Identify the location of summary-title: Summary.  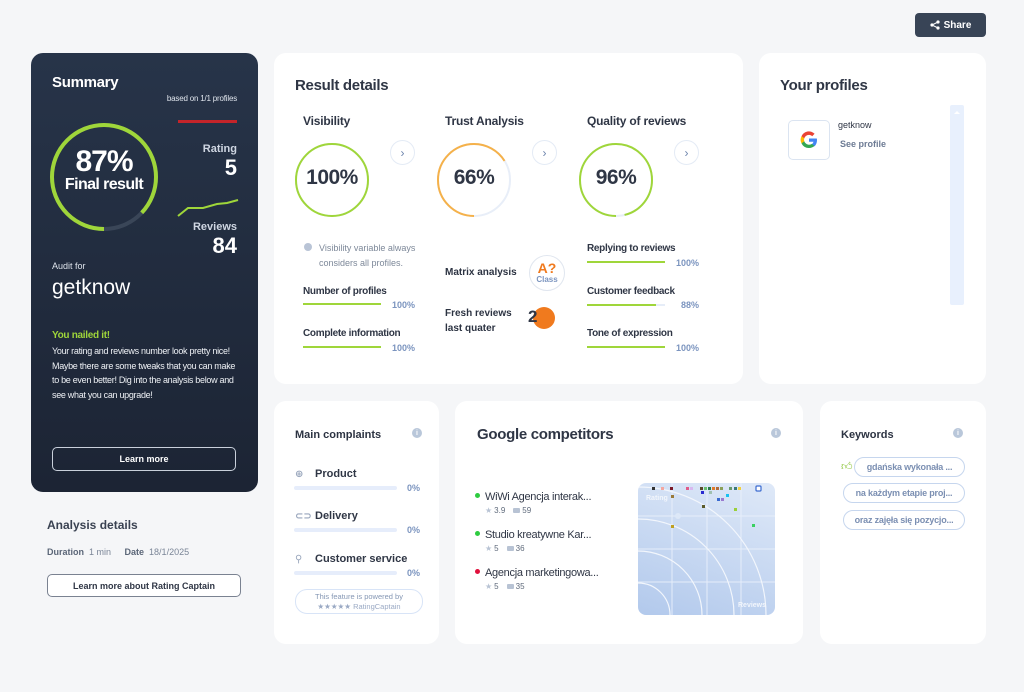
(85, 82).